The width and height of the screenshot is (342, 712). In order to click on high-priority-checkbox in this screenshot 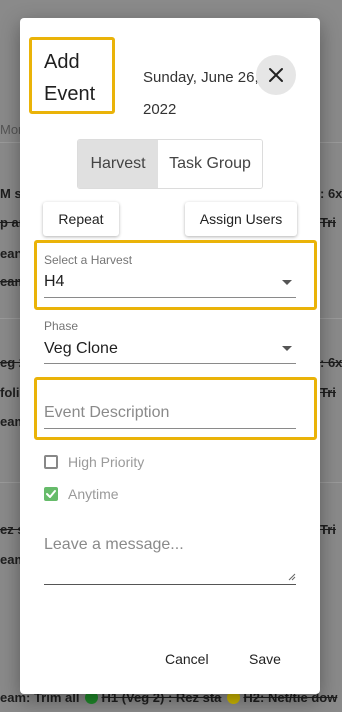, I will do `click(51, 462)`.